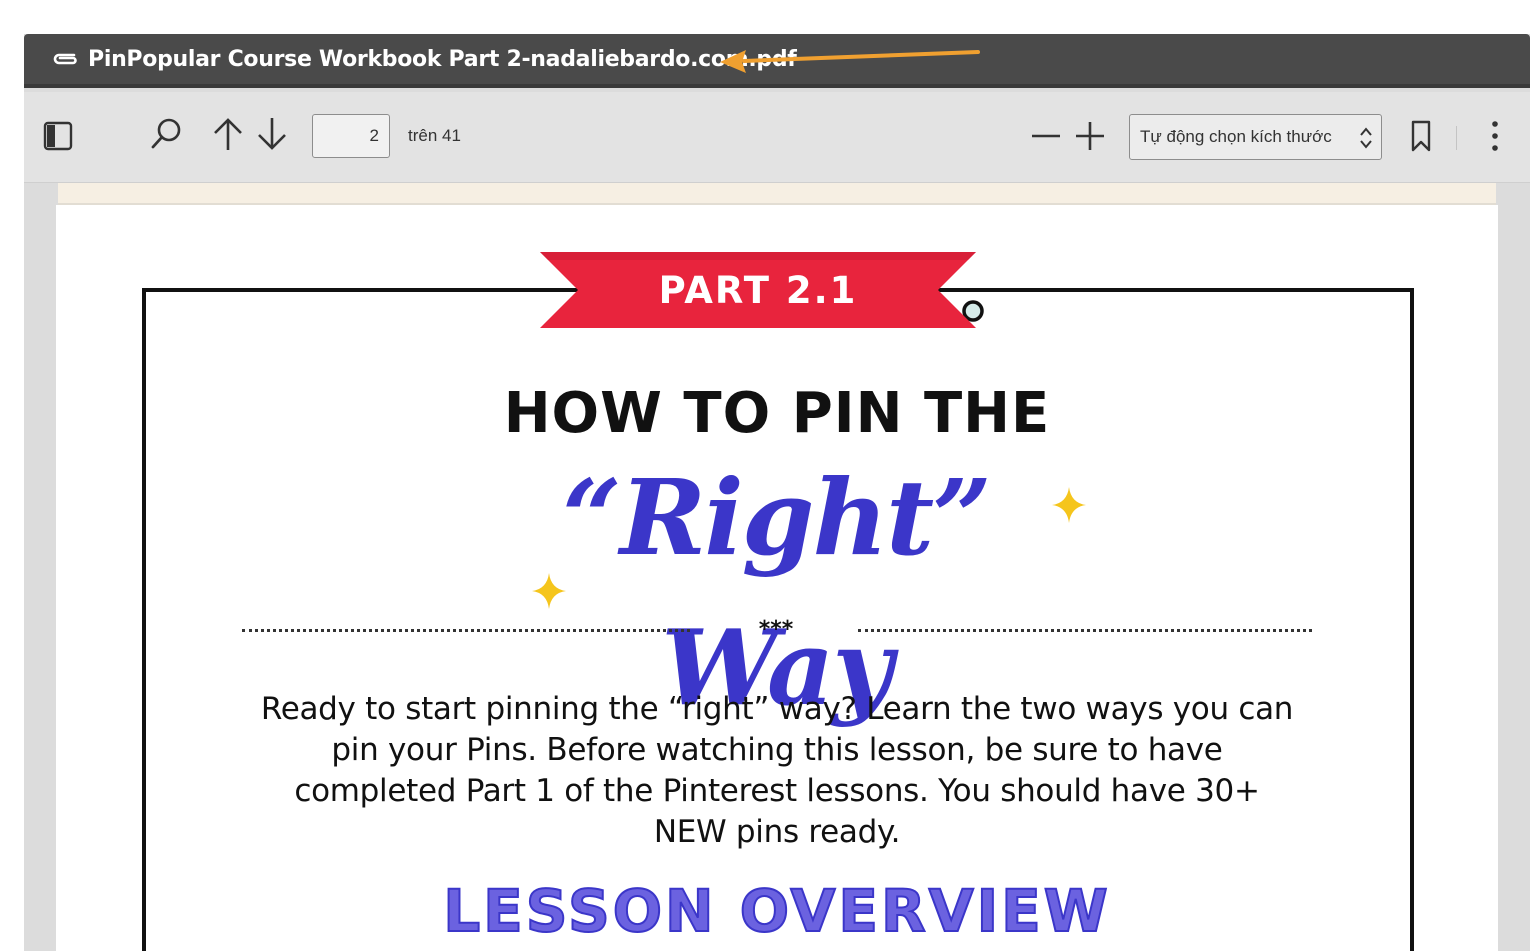 The height and width of the screenshot is (951, 1536). Describe the element at coordinates (1085, 630) in the screenshot. I see `dotted-divider-right` at that location.